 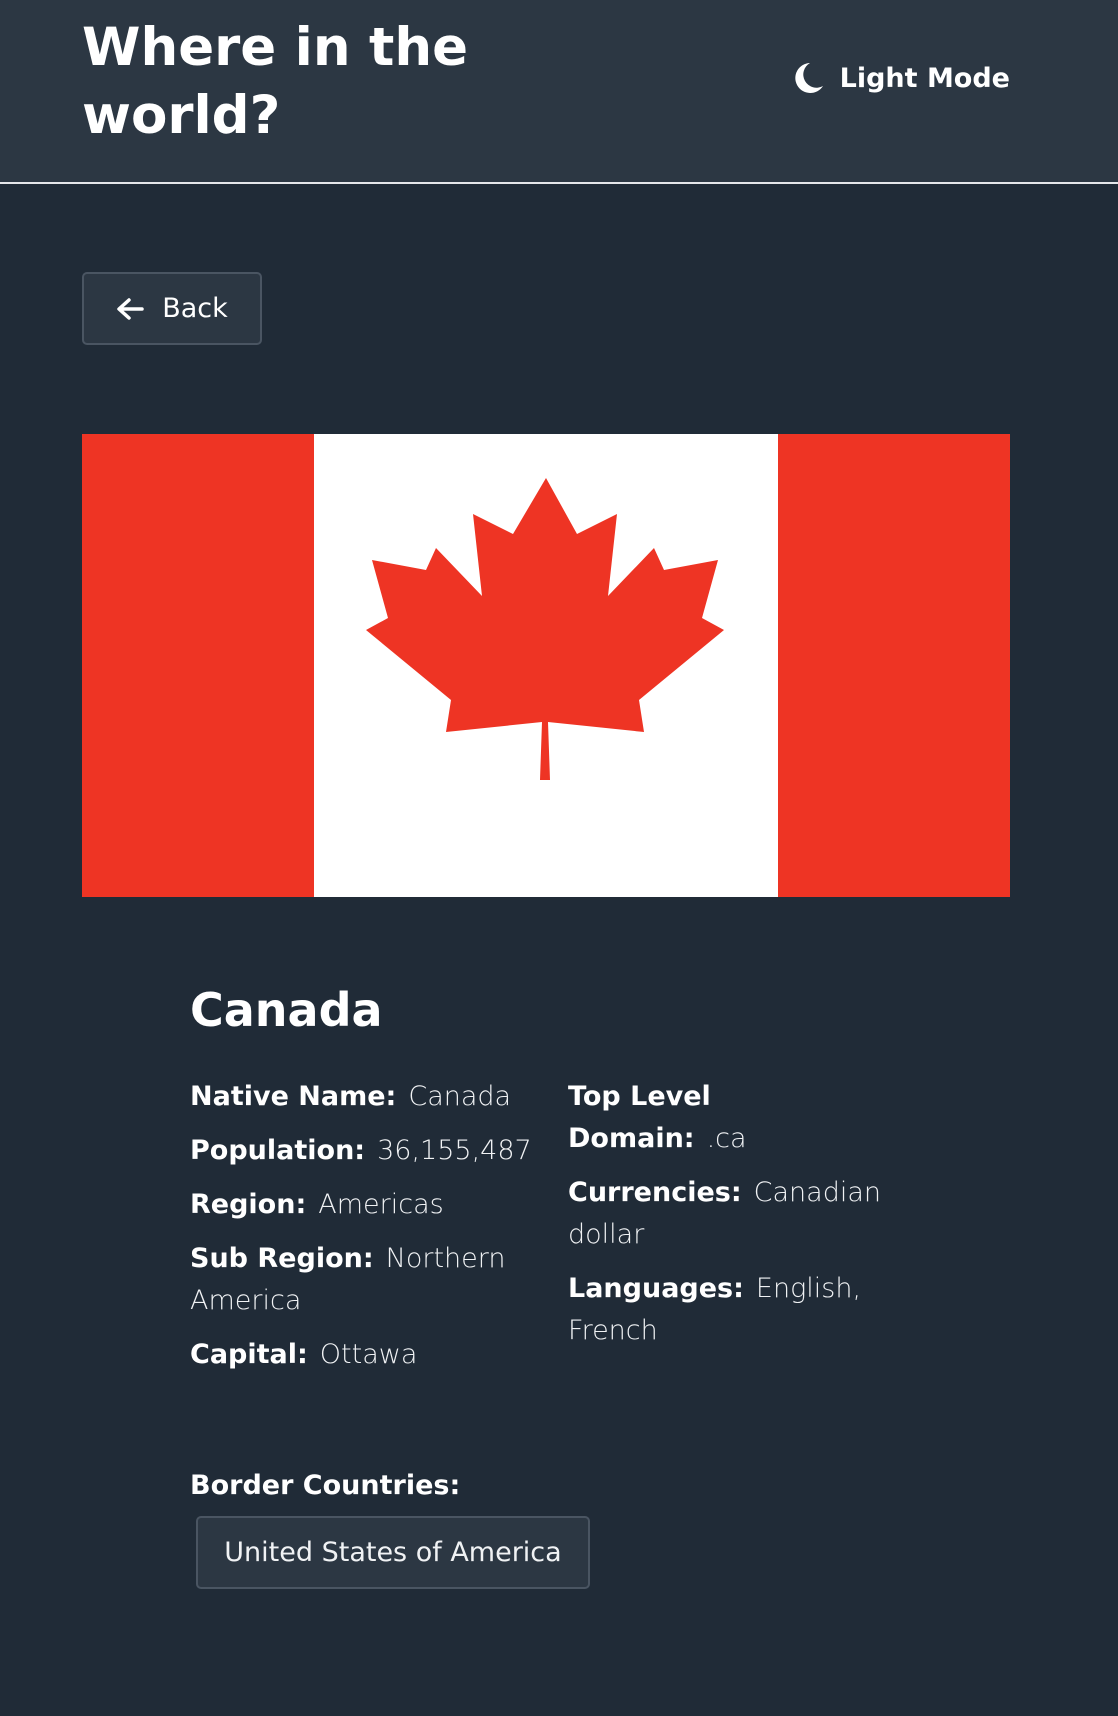 What do you see at coordinates (286, 1010) in the screenshot?
I see `country-name: Canada` at bounding box center [286, 1010].